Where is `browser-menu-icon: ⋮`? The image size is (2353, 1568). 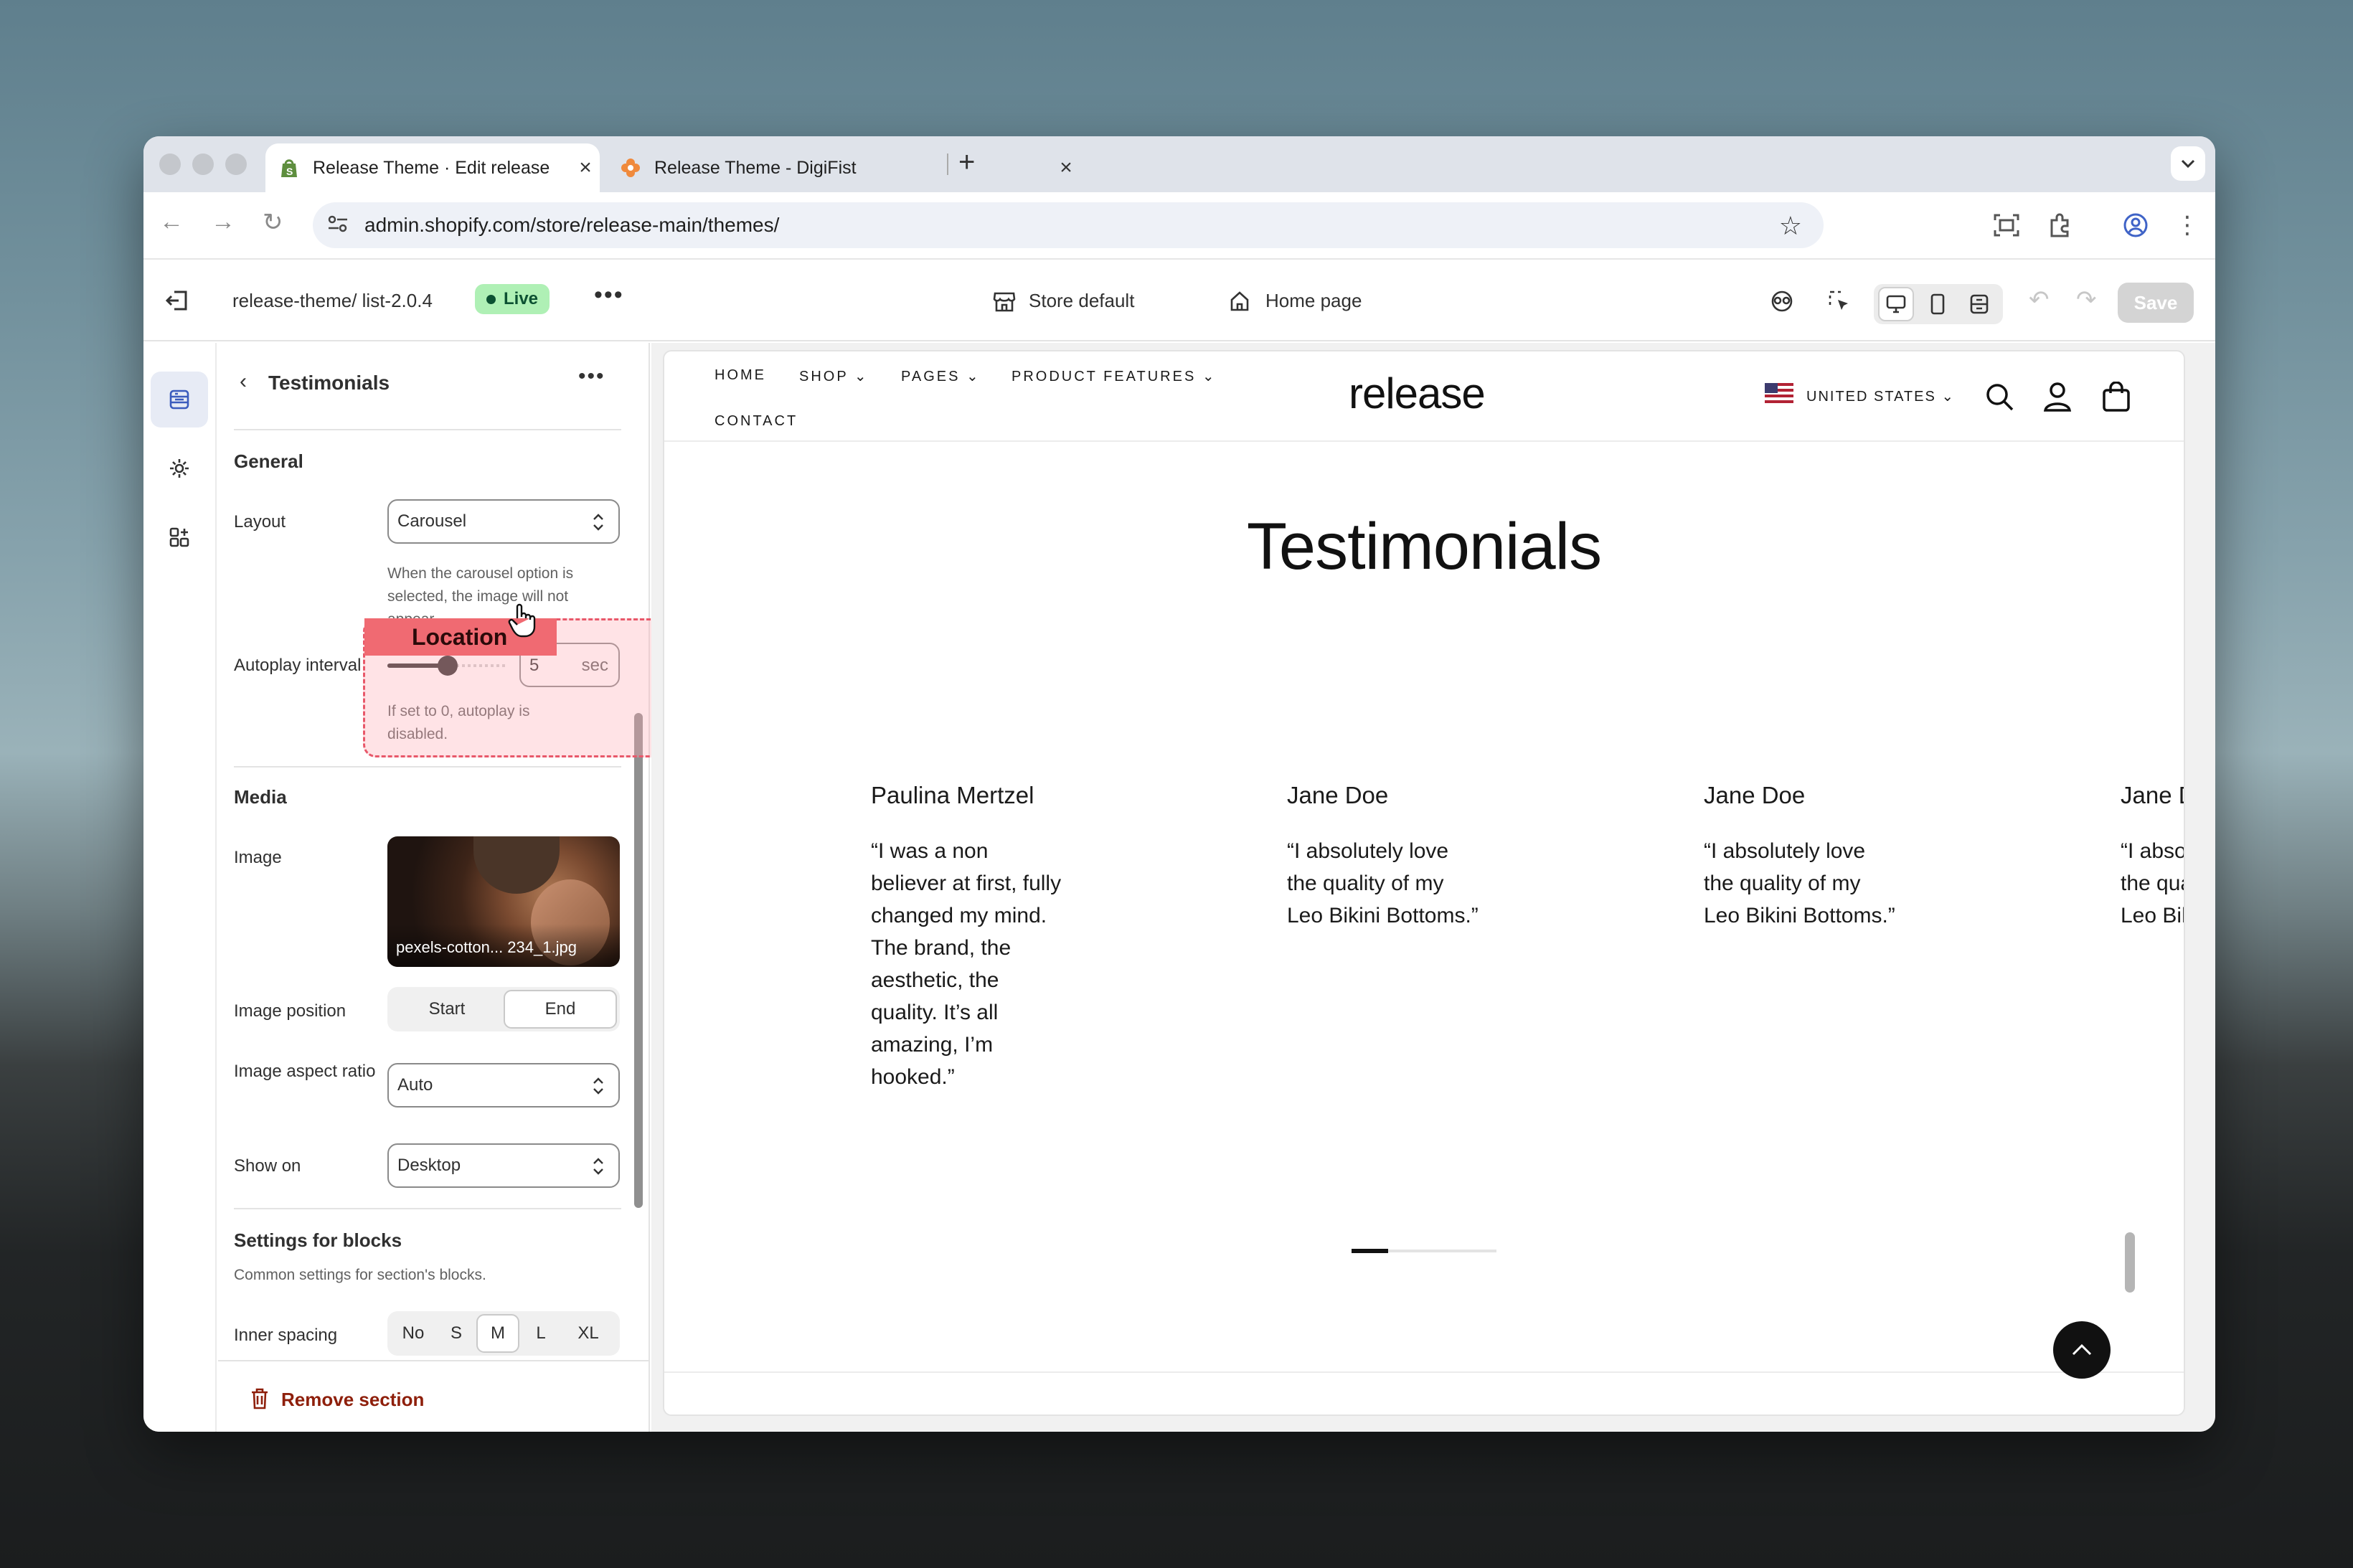 browser-menu-icon: ⋮ is located at coordinates (2187, 225).